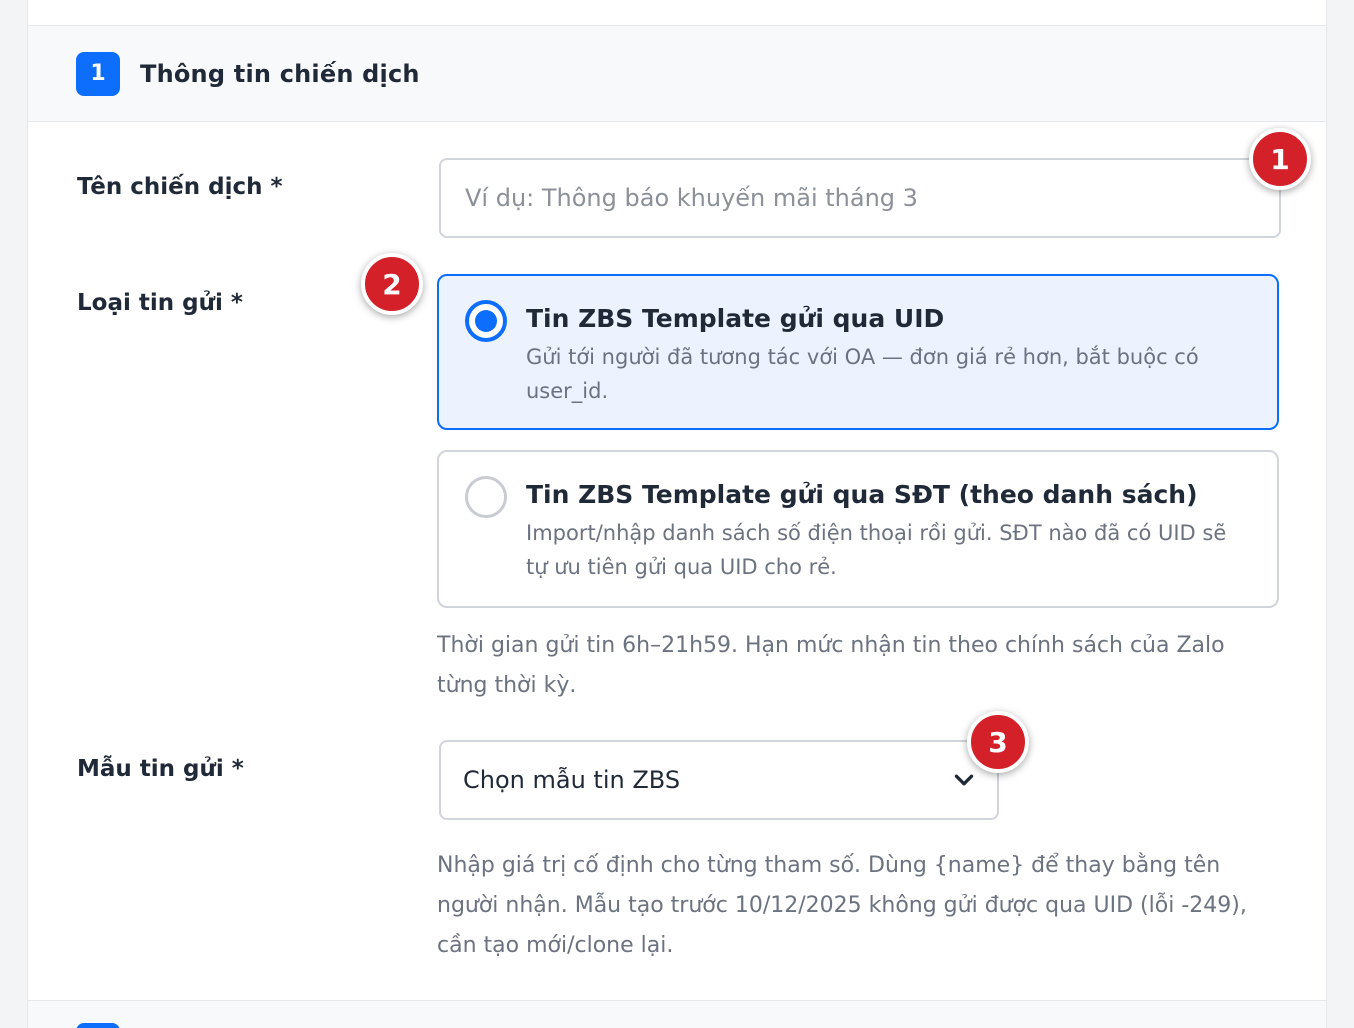 The image size is (1354, 1028). Describe the element at coordinates (964, 780) in the screenshot. I see `chevron-down-icon` at that location.